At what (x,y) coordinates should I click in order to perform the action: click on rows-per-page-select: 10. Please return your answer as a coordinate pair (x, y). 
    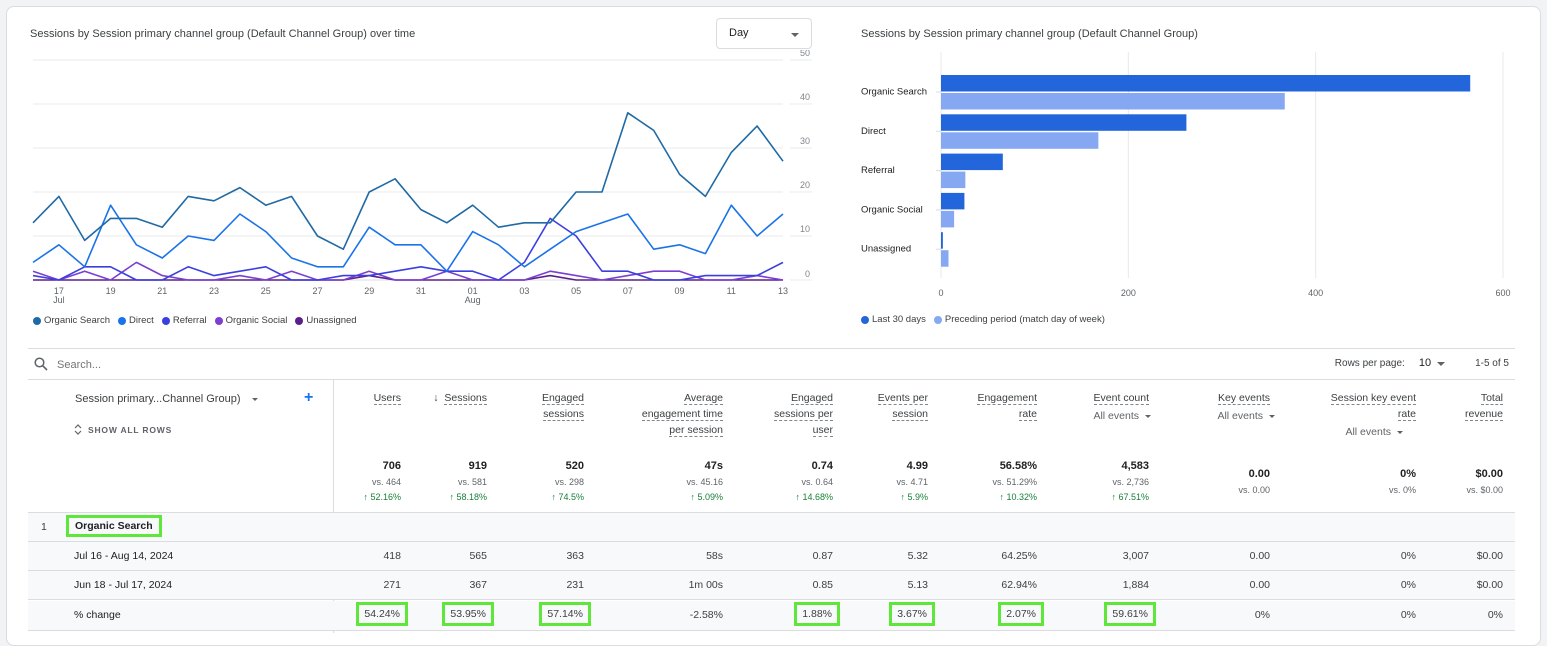
    Looking at the image, I should click on (1425, 363).